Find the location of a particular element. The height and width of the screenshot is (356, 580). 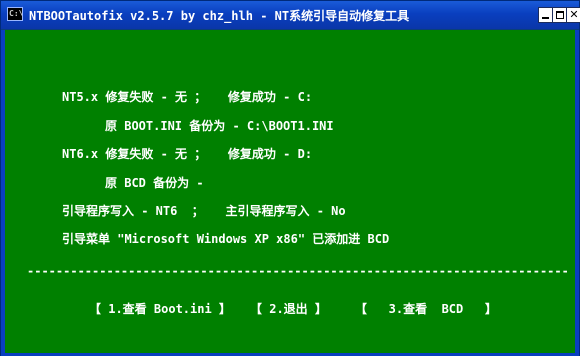

window-frame-right is located at coordinates (577, 191).